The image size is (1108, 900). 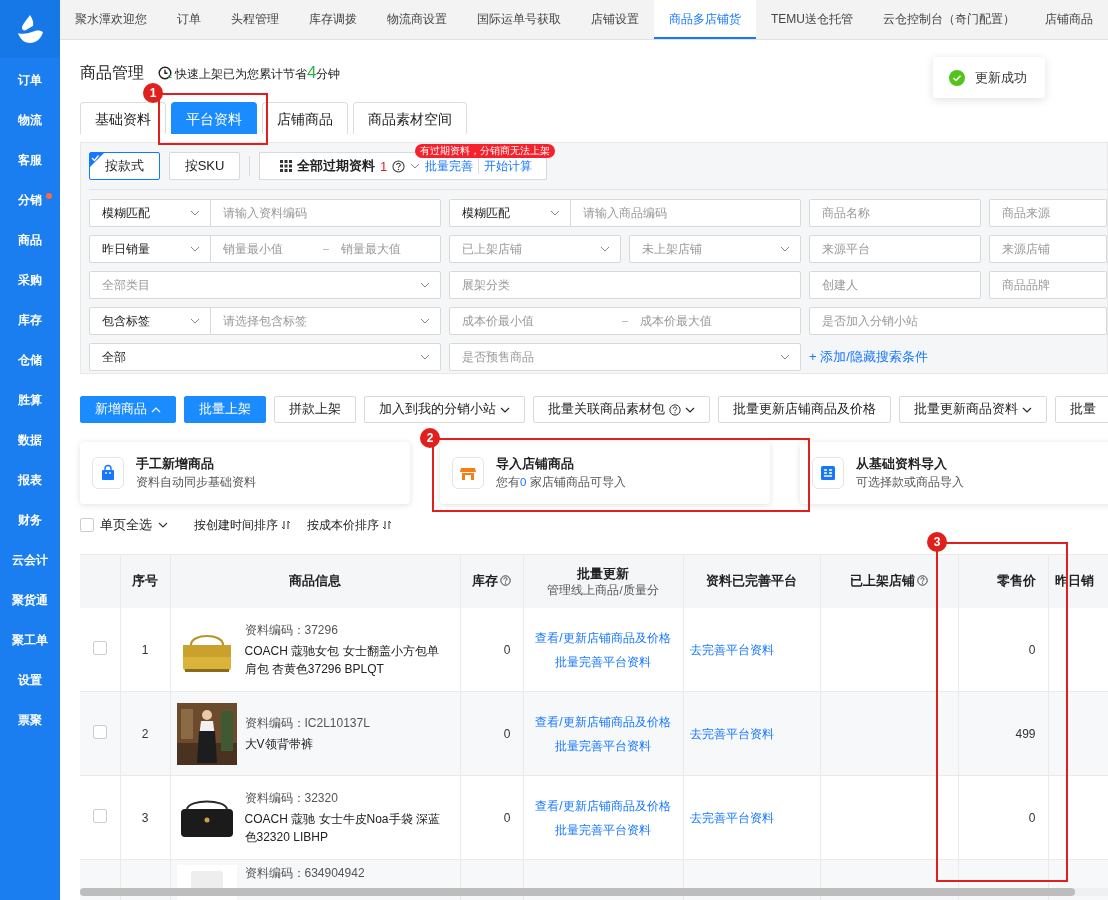 What do you see at coordinates (30, 480) in the screenshot?
I see `sidebar-item: 报表` at bounding box center [30, 480].